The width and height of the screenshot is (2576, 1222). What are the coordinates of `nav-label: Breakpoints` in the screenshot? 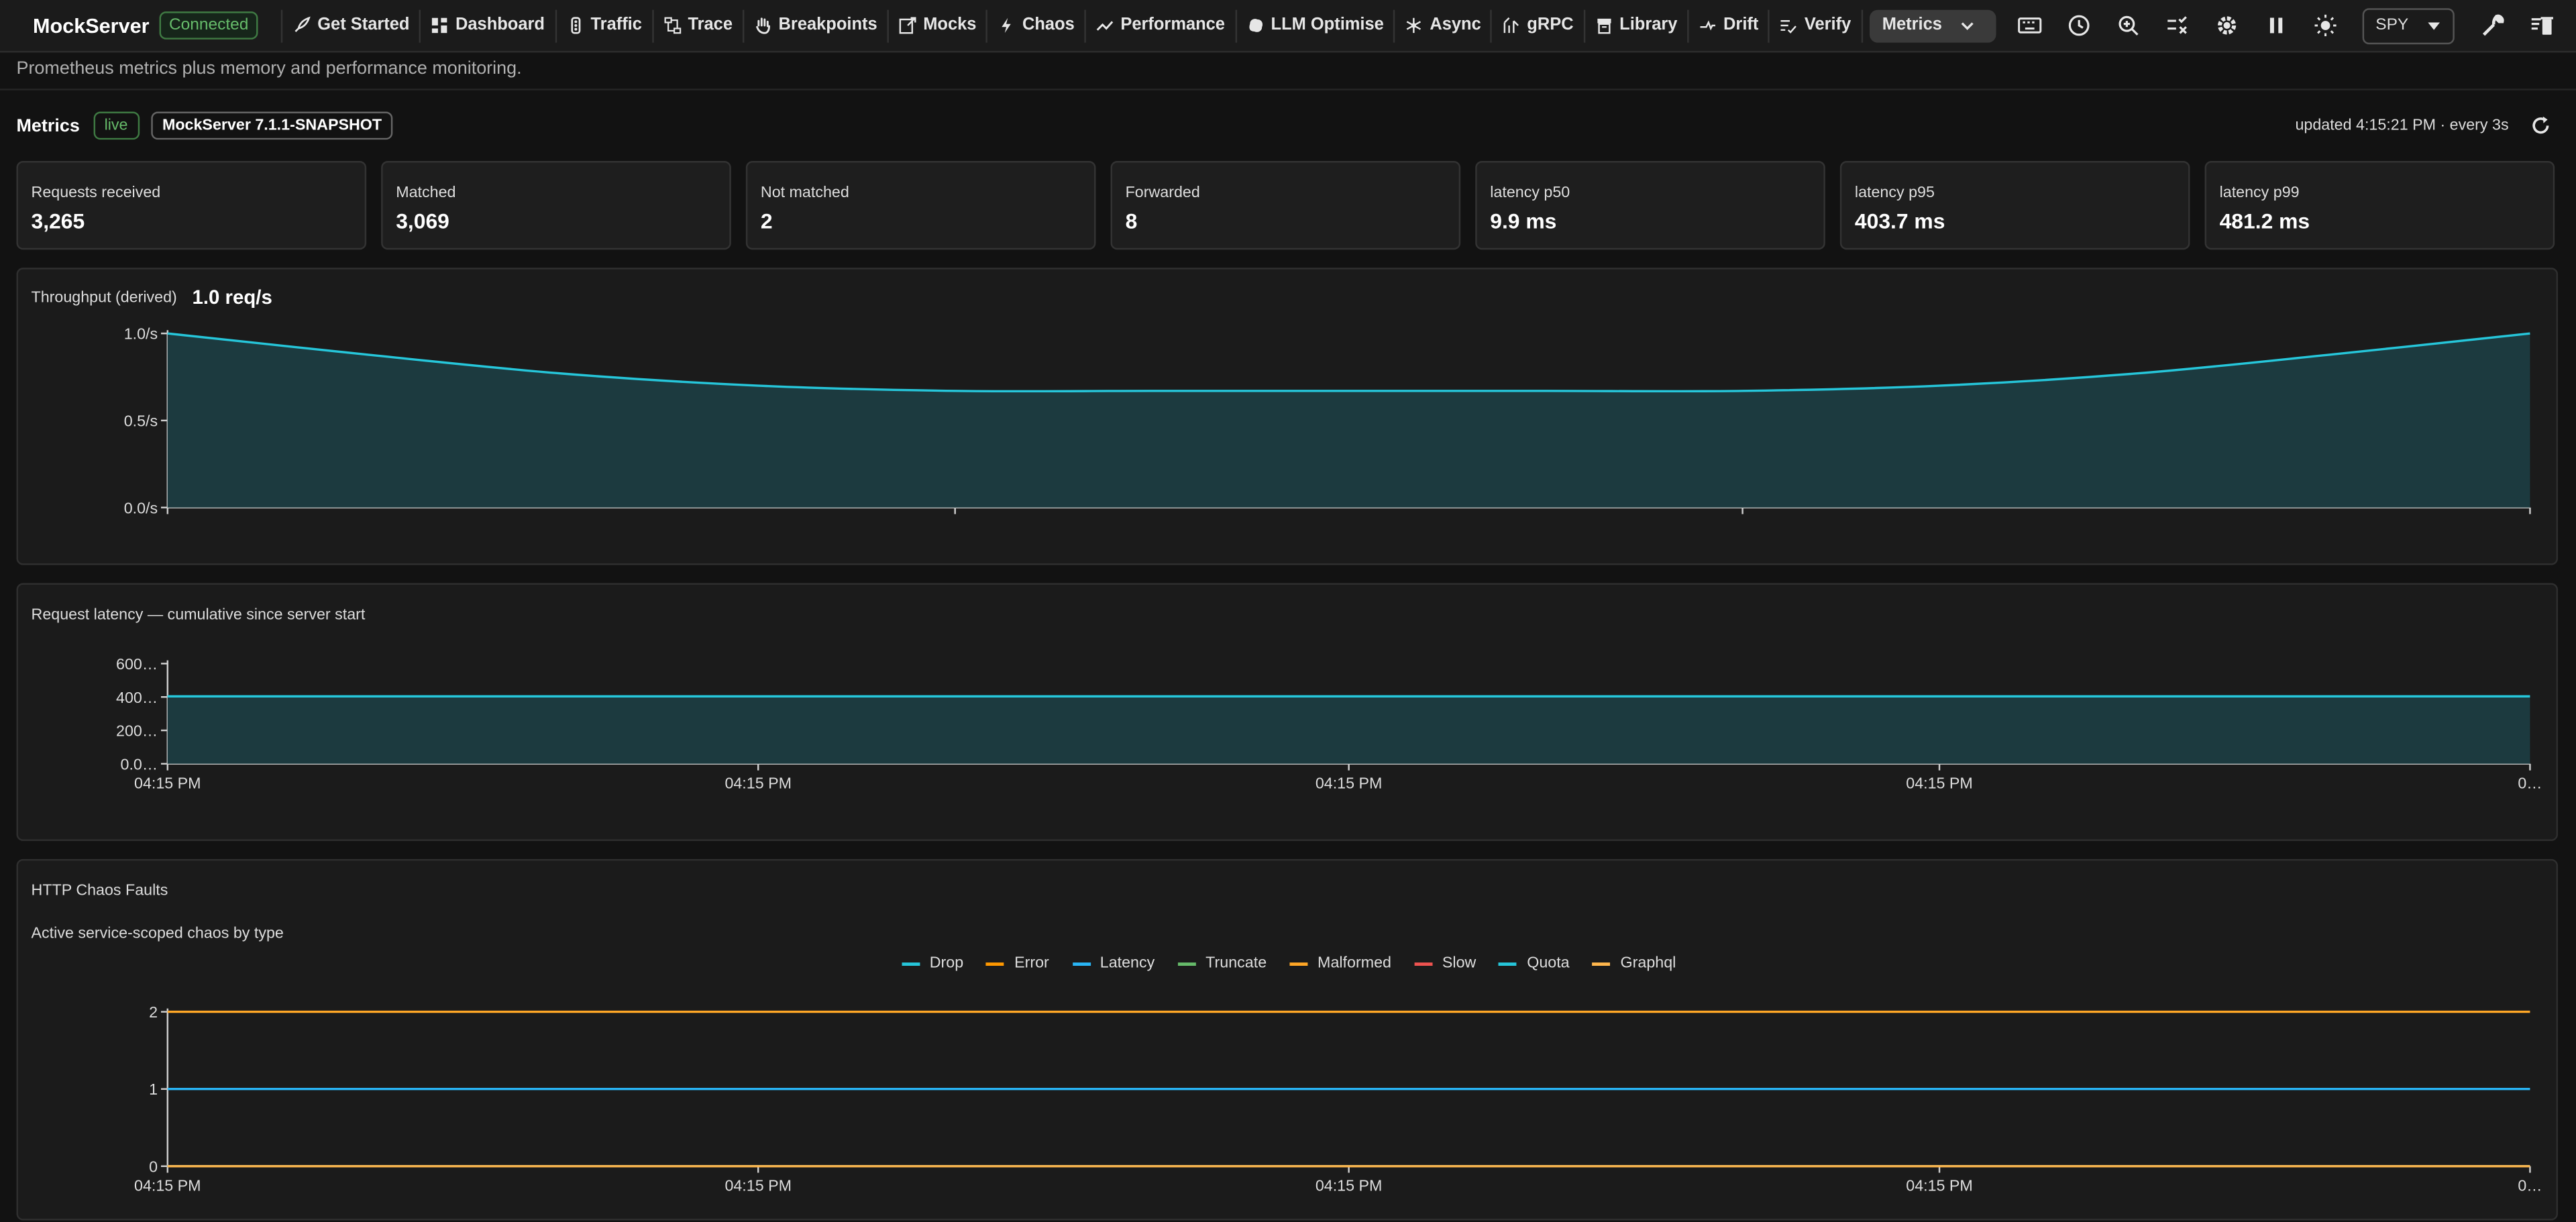 It's located at (827, 26).